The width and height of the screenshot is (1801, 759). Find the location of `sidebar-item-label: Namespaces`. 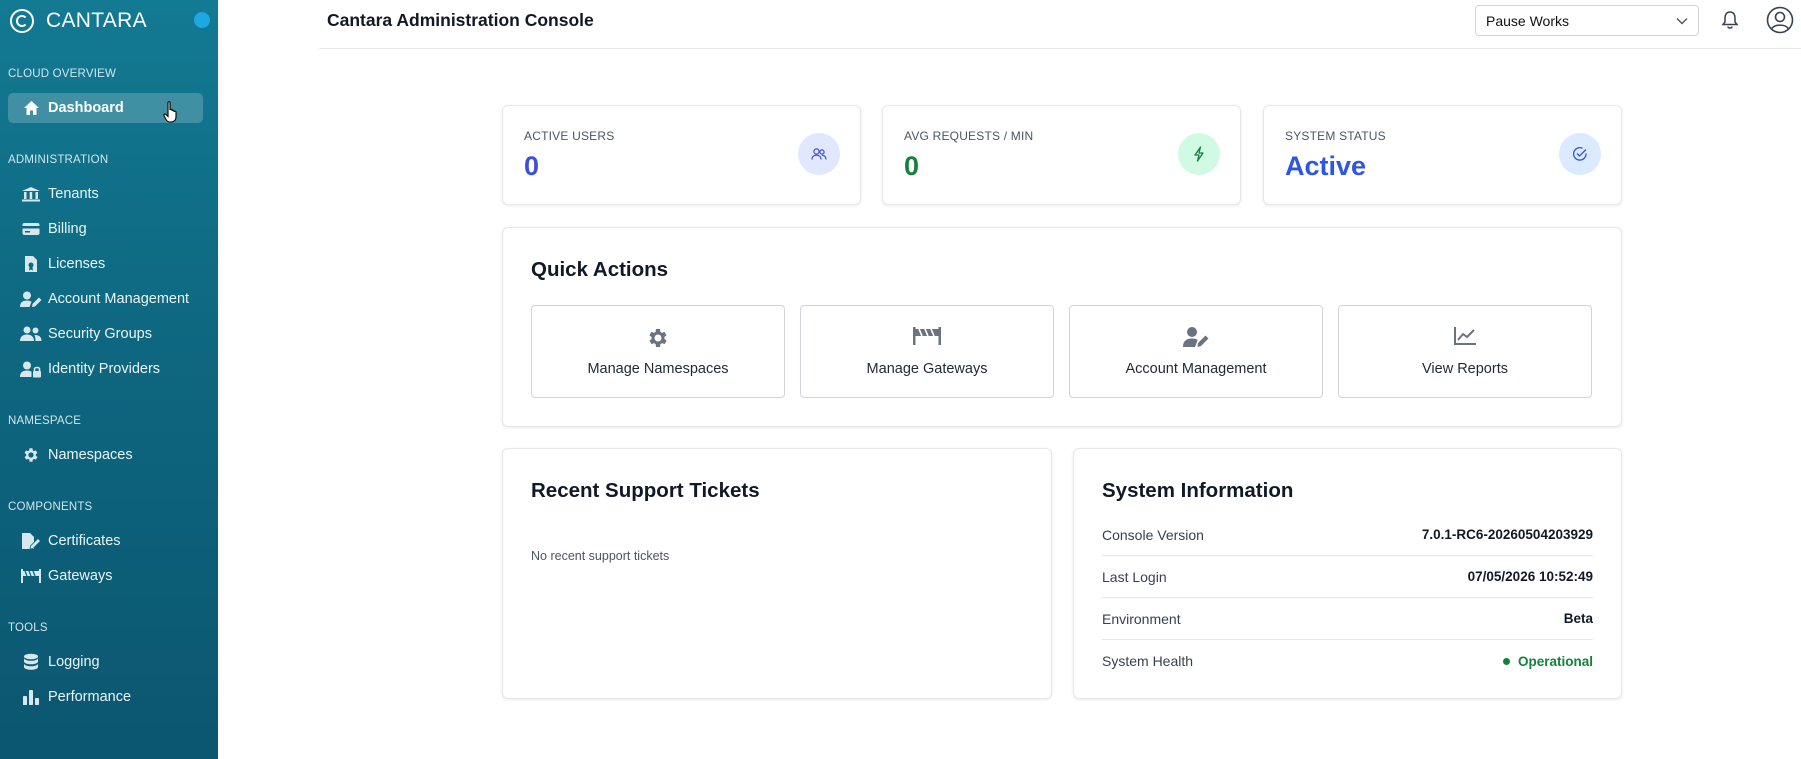

sidebar-item-label: Namespaces is located at coordinates (90, 455).